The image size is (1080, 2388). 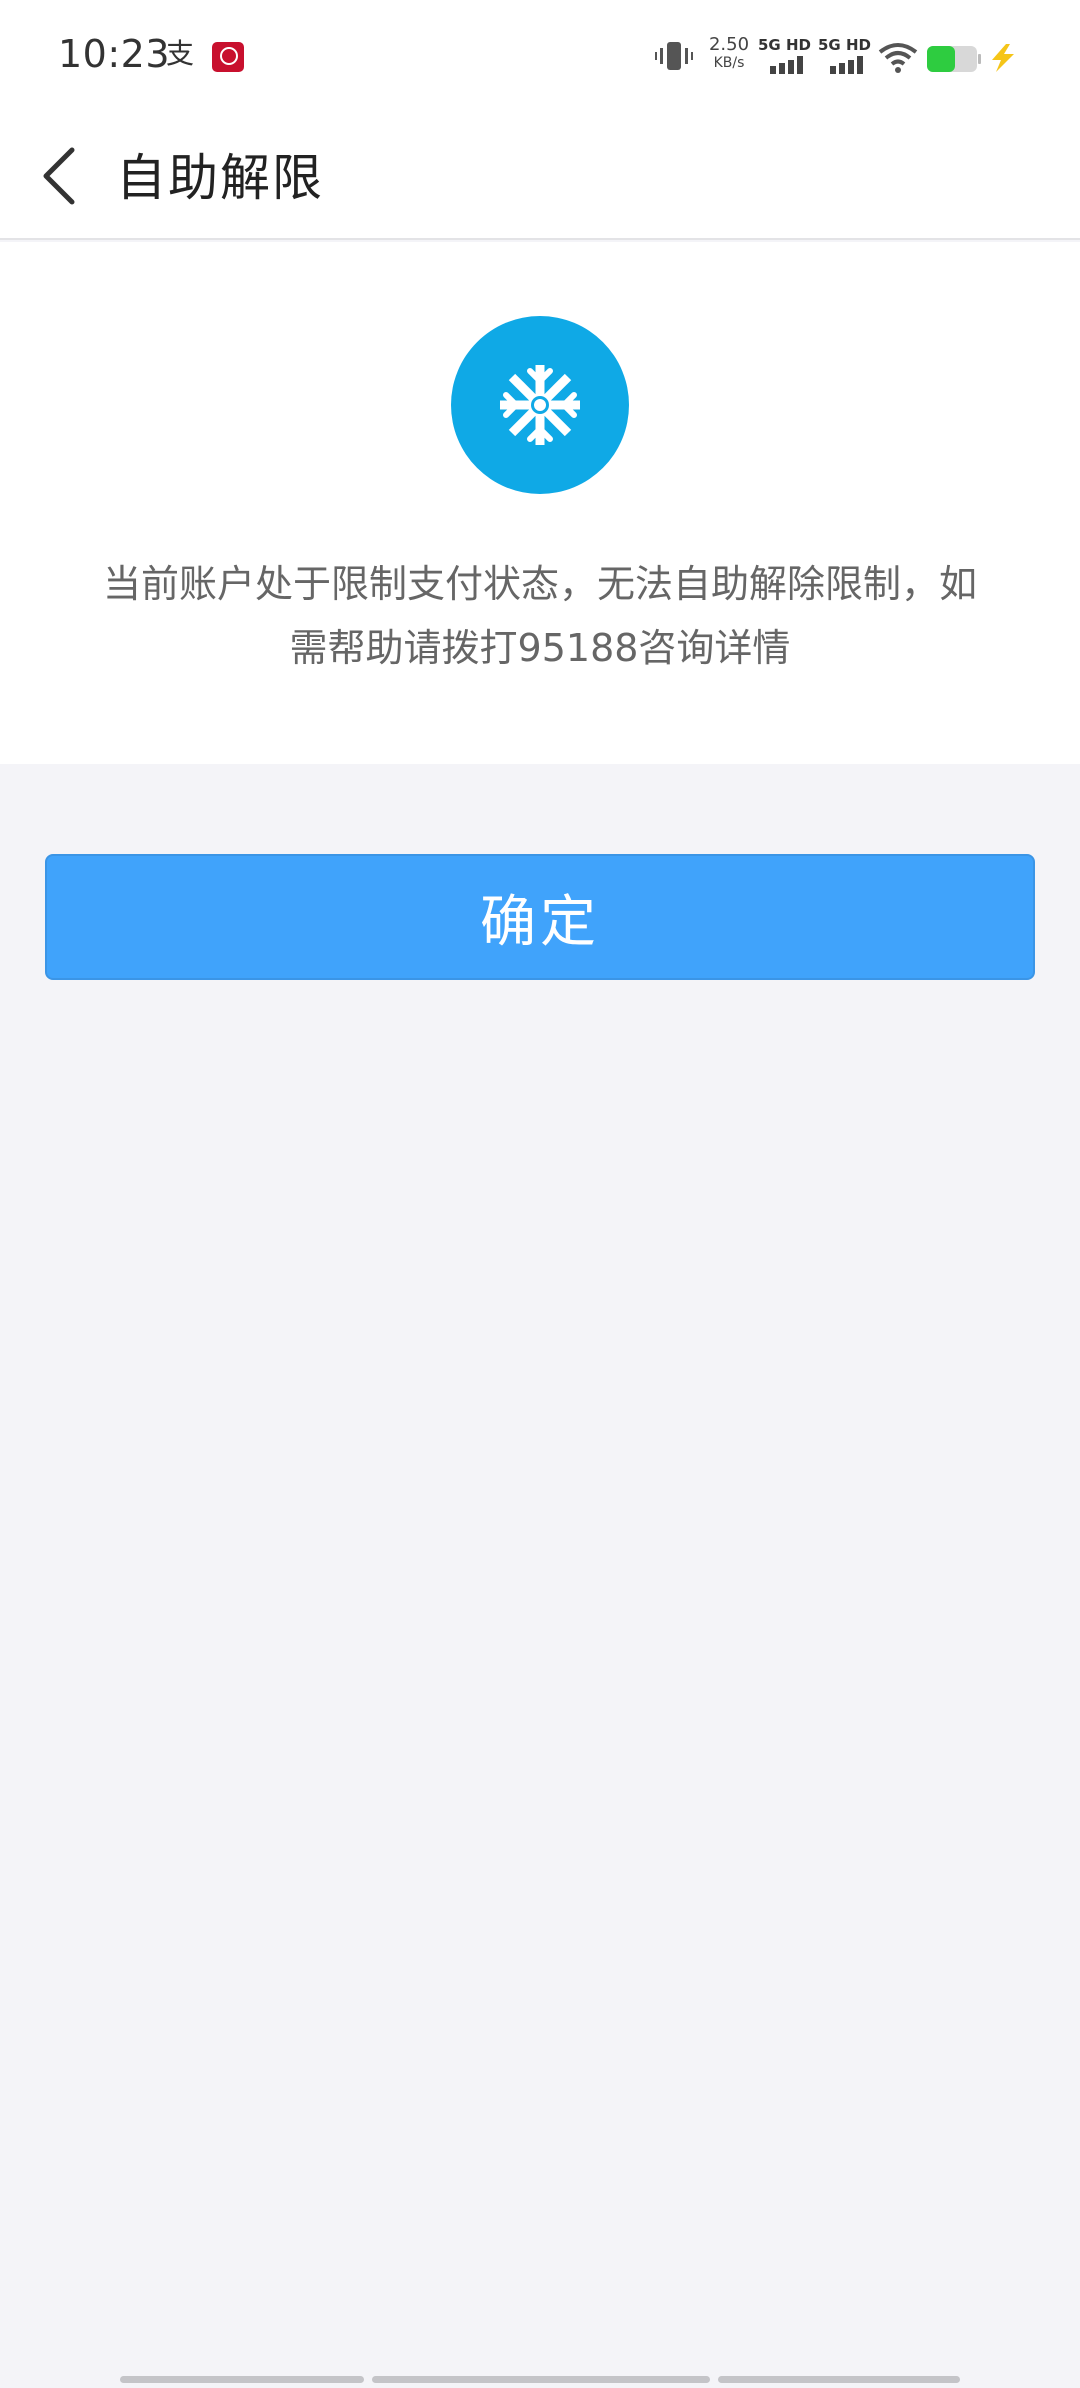 What do you see at coordinates (729, 44) in the screenshot?
I see `network-speed-value: 2.50` at bounding box center [729, 44].